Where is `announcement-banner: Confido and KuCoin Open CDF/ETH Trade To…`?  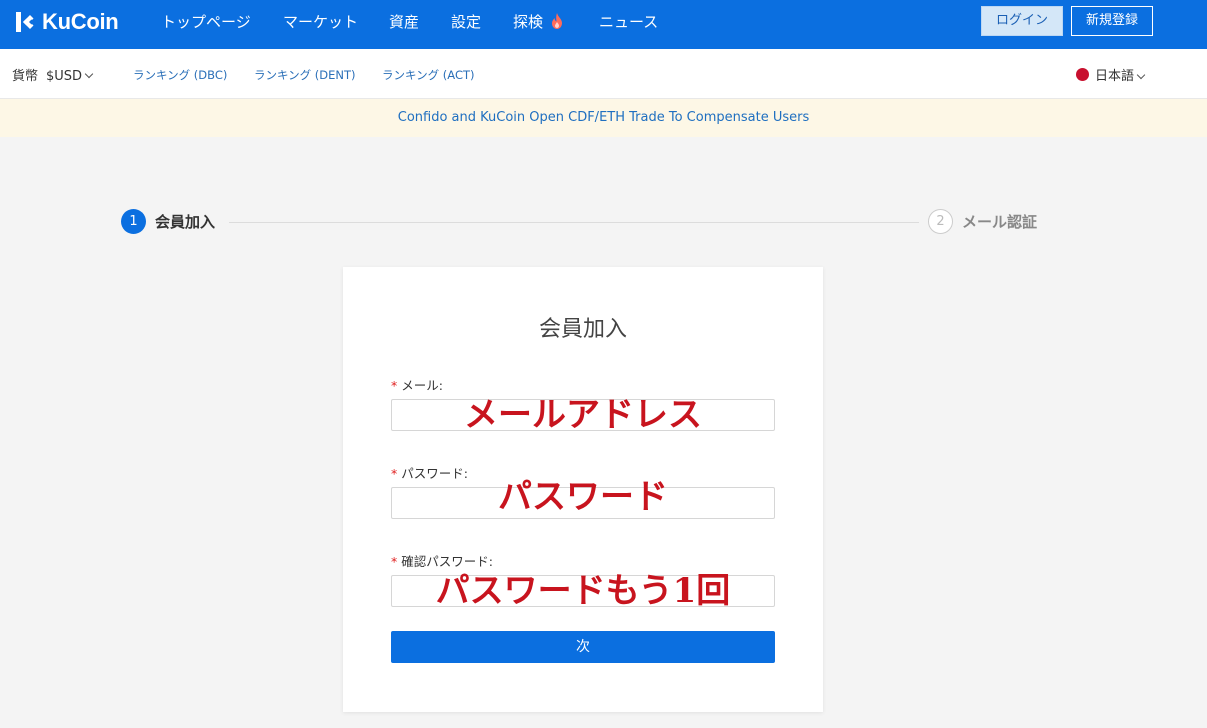
announcement-banner: Confido and KuCoin Open CDF/ETH Trade To… is located at coordinates (603, 118).